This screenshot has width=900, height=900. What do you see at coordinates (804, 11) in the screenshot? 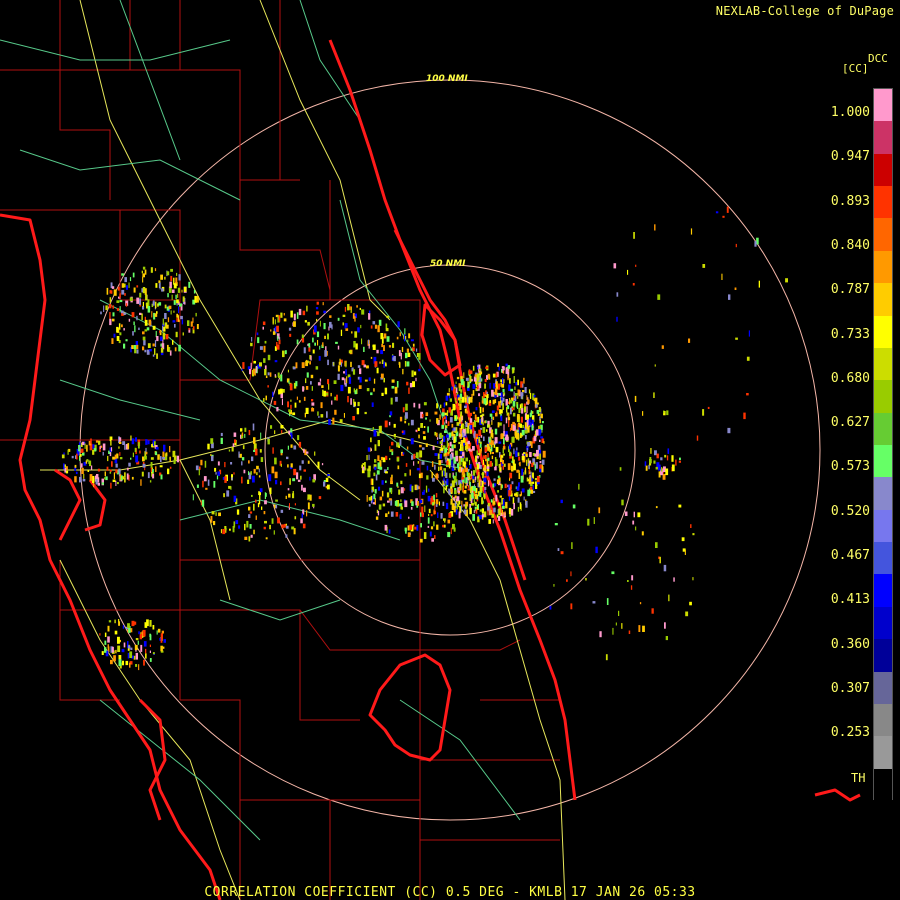
I see `source-credit: NEXLAB-College of DuPage` at bounding box center [804, 11].